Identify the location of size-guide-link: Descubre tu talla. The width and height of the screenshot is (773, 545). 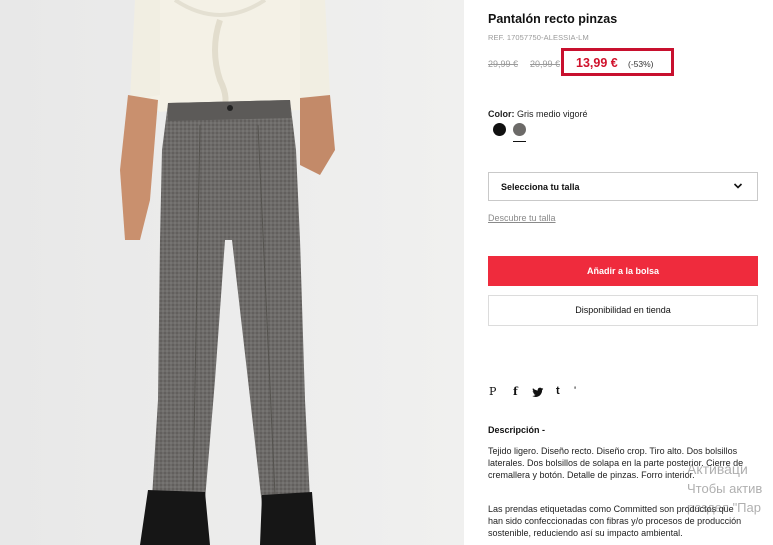
(522, 218).